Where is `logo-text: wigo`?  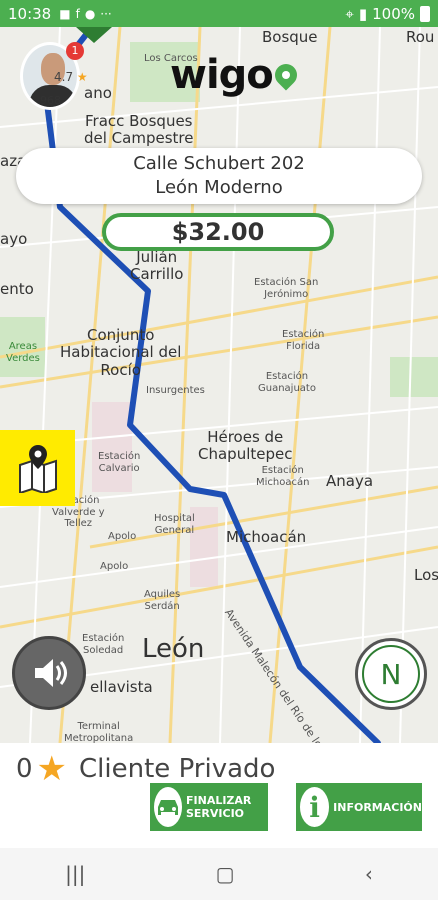 logo-text: wigo is located at coordinates (222, 75).